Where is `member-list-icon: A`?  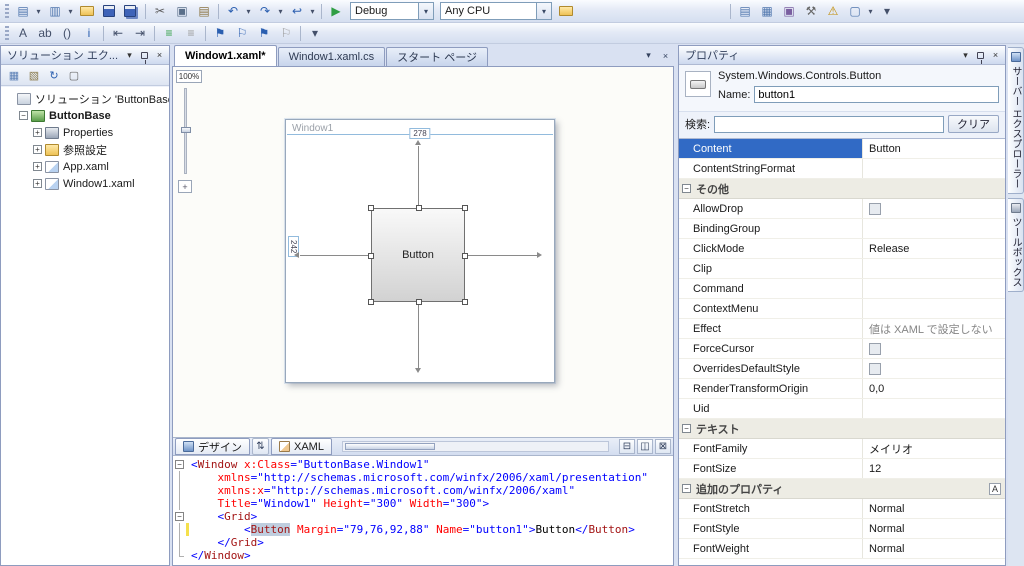 member-list-icon: A is located at coordinates (23, 33).